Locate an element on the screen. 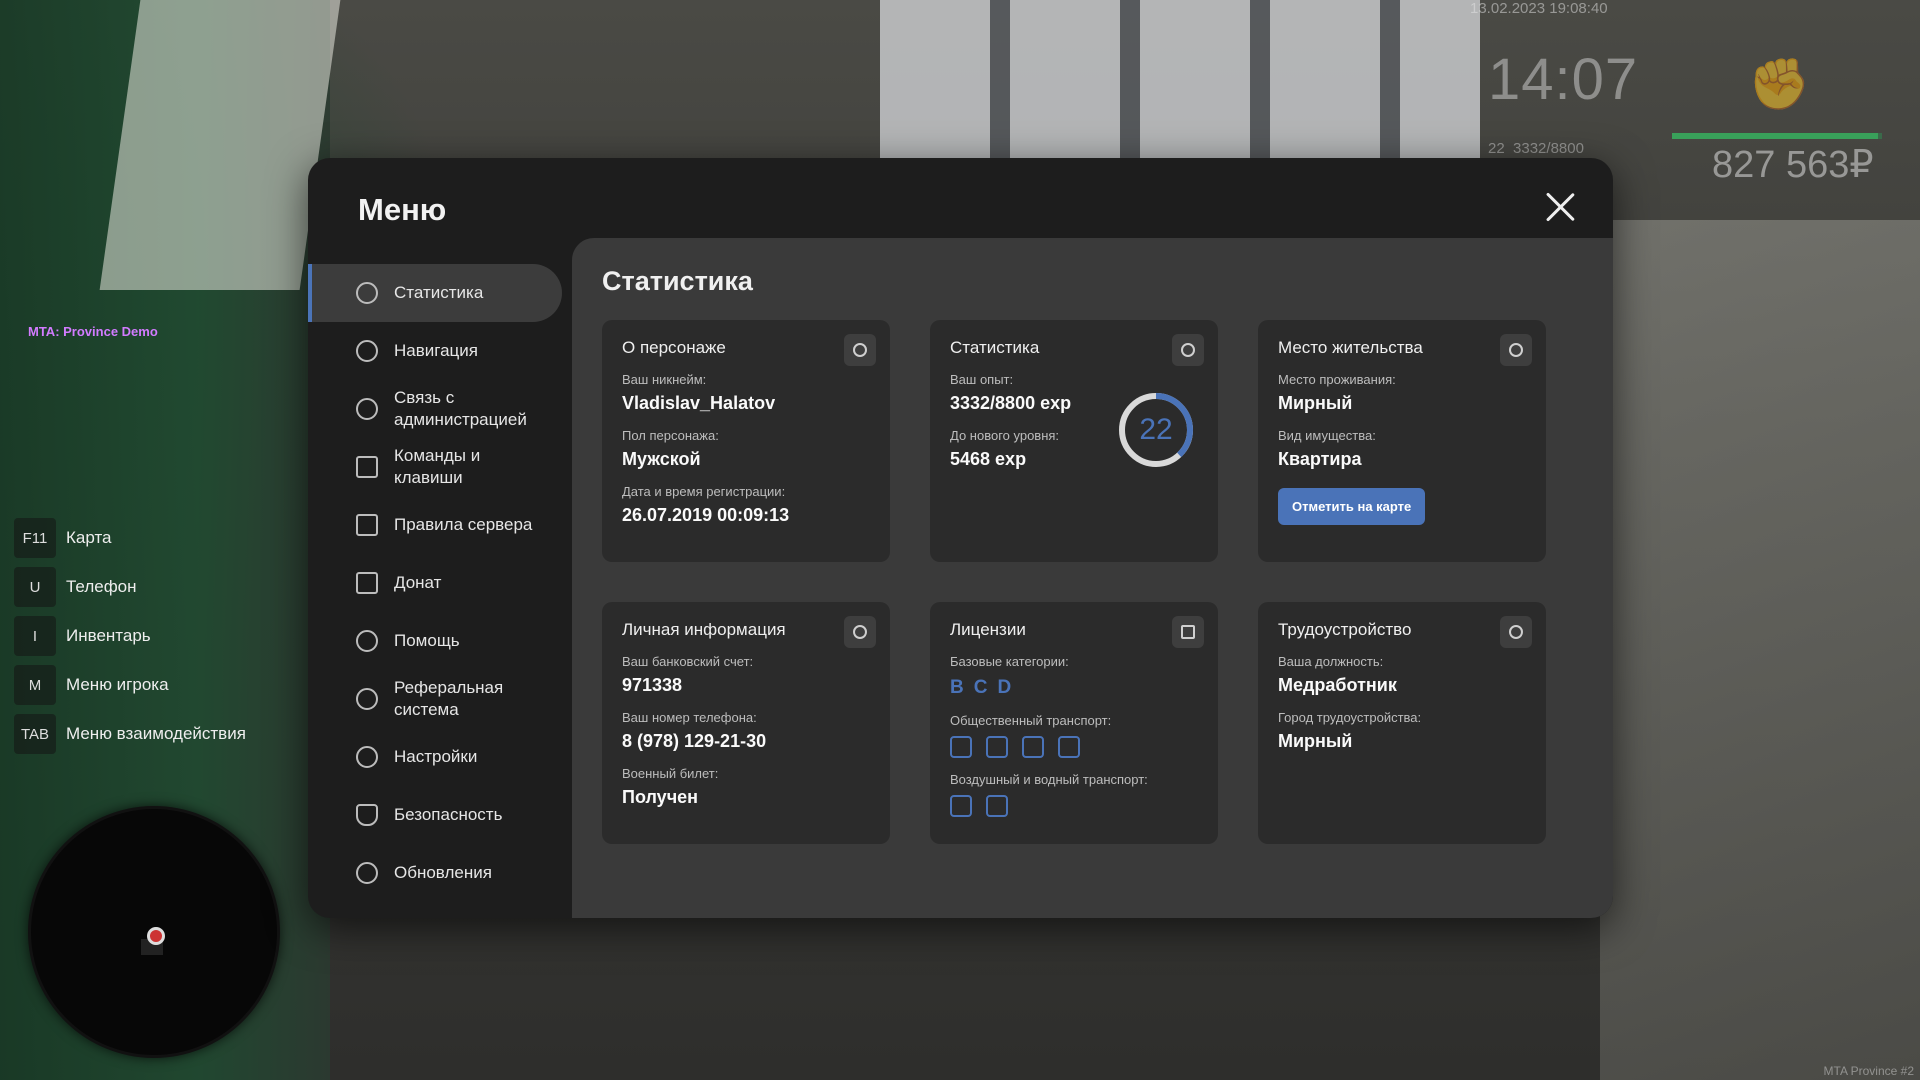 The width and height of the screenshot is (1920, 1080). gender-value: Мужской is located at coordinates (661, 459).